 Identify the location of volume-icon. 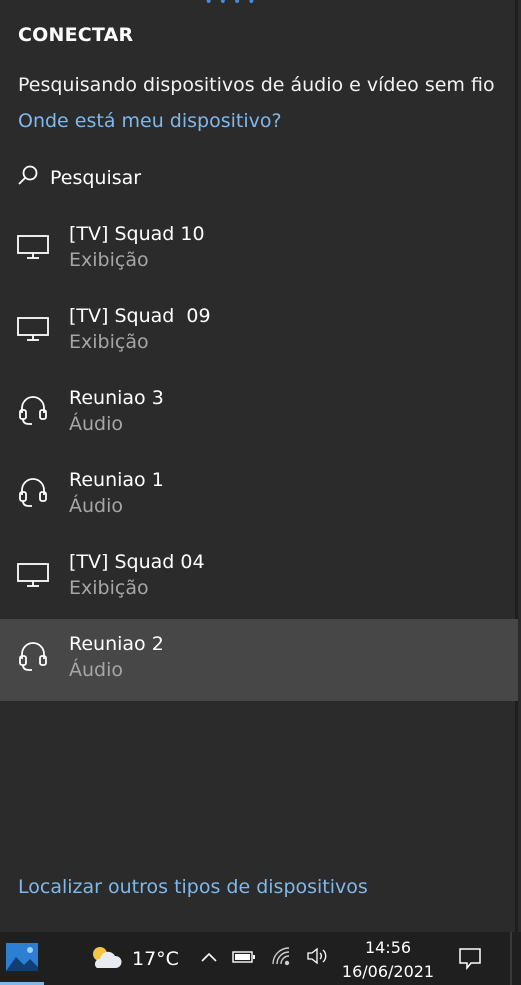
(317, 958).